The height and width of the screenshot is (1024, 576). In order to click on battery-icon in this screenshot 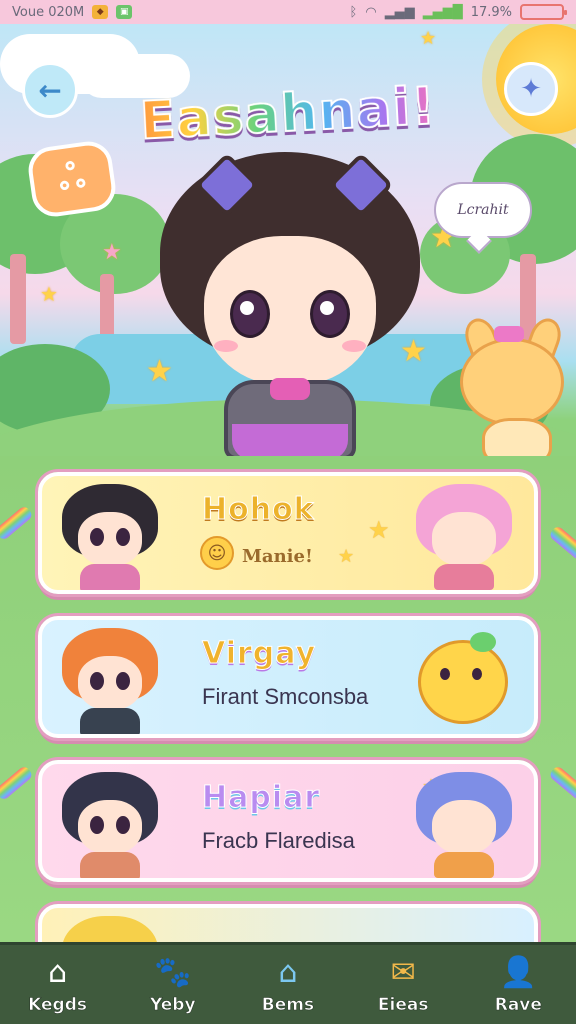, I will do `click(543, 12)`.